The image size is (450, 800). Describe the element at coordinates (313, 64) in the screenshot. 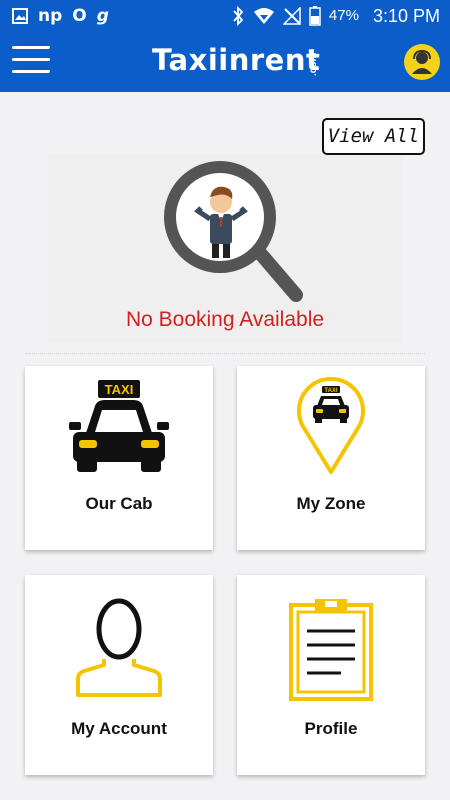

I see `app-title-suffix: .com` at that location.